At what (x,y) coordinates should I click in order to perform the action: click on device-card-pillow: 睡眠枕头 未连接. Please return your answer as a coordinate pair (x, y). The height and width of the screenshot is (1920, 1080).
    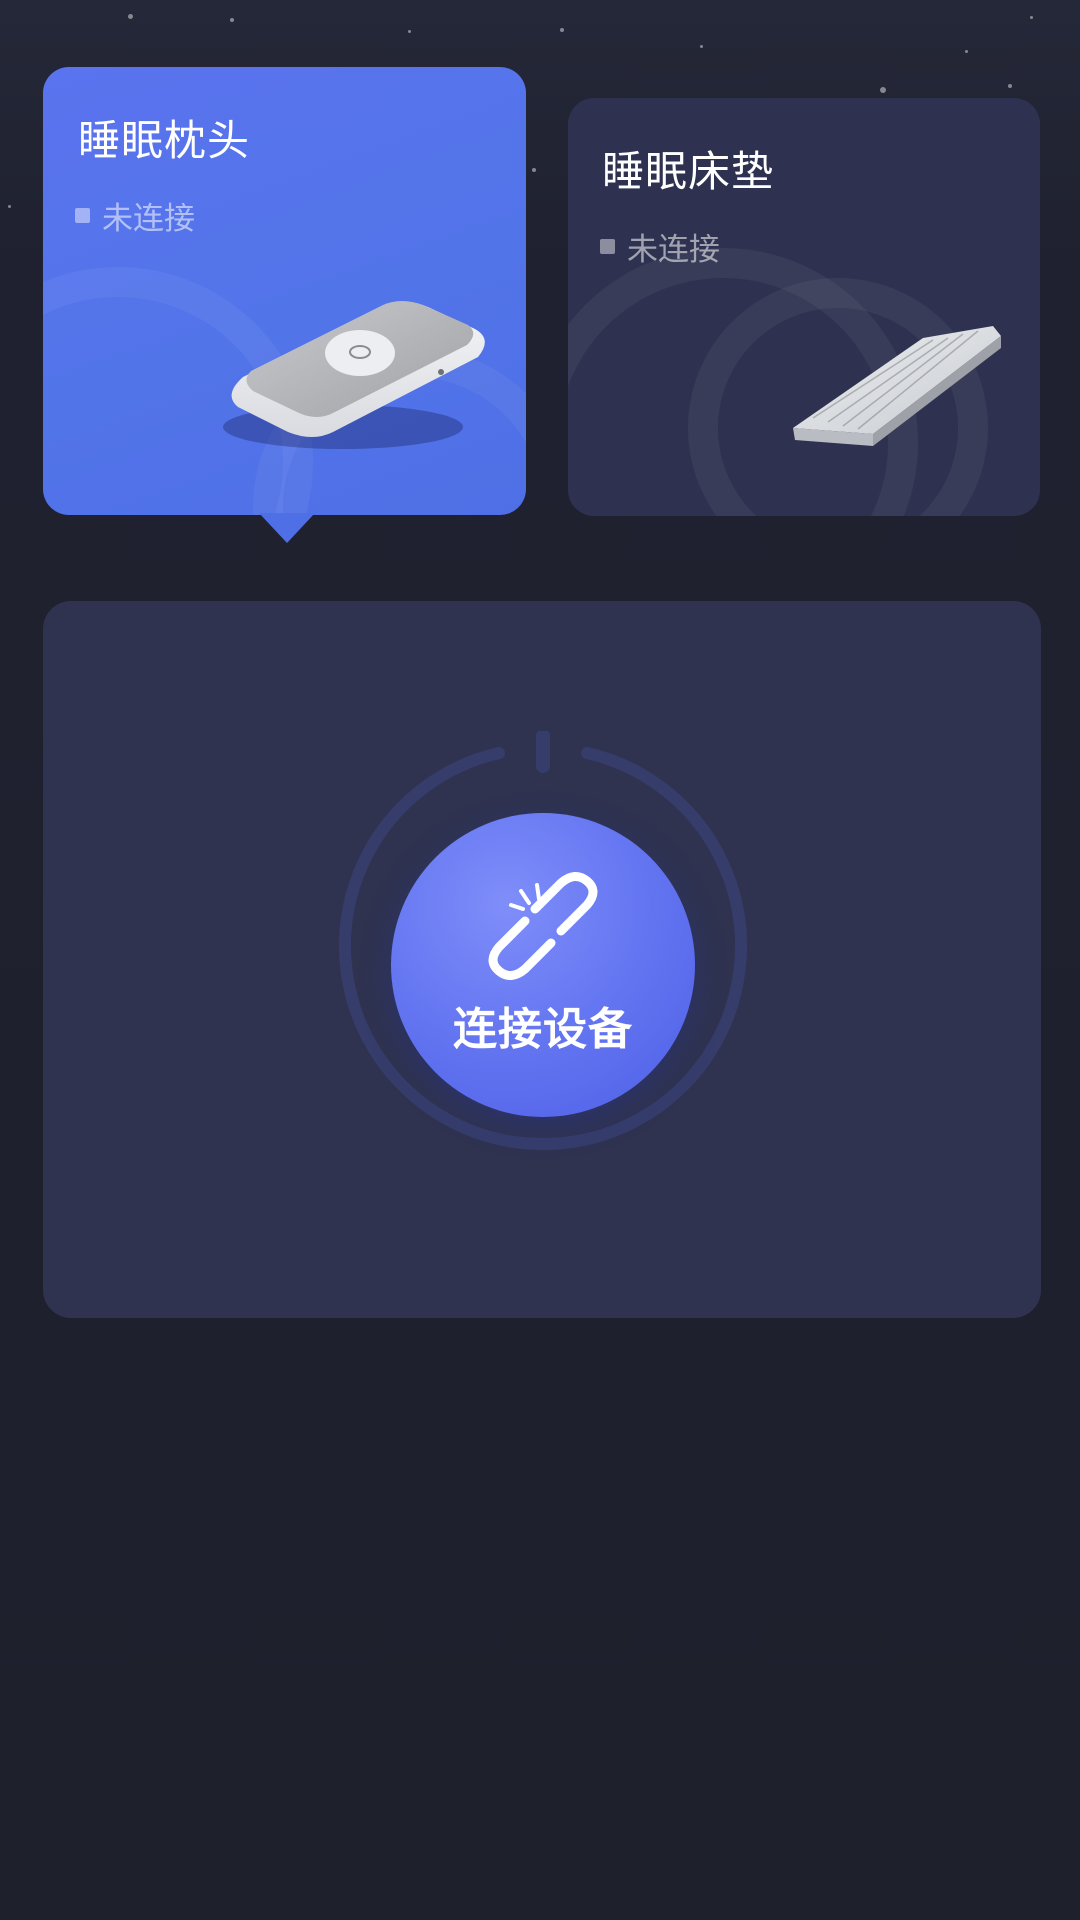
    Looking at the image, I should click on (284, 305).